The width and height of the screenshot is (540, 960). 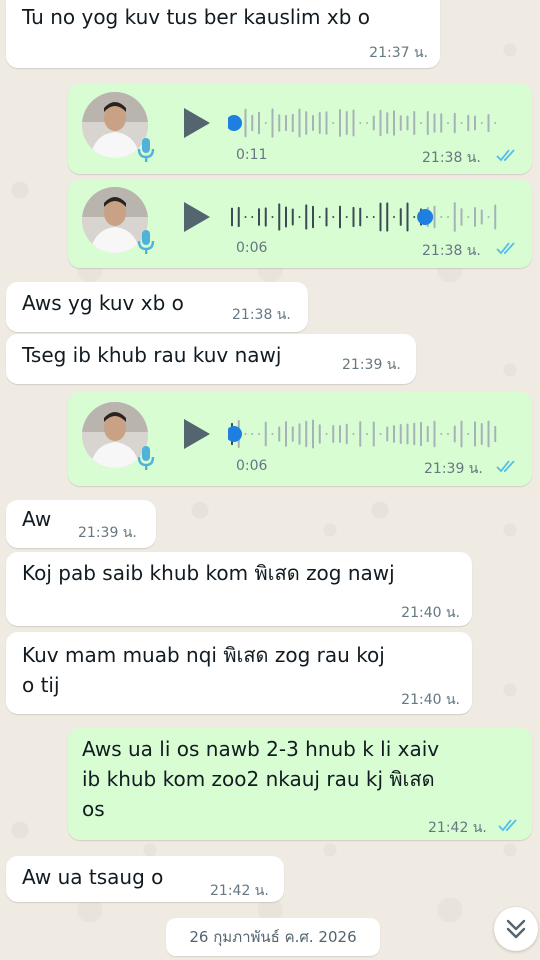 I want to click on scroll-to-bottom-button, so click(x=516, y=929).